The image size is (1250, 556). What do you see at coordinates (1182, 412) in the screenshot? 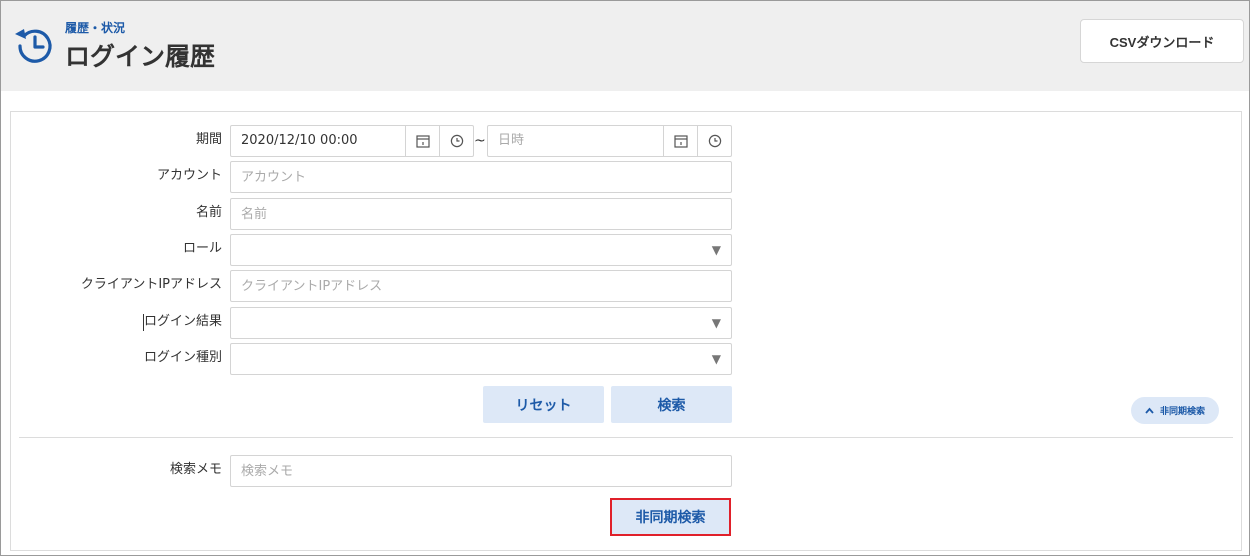
I see `async-toggle-label: 非同期検索` at bounding box center [1182, 412].